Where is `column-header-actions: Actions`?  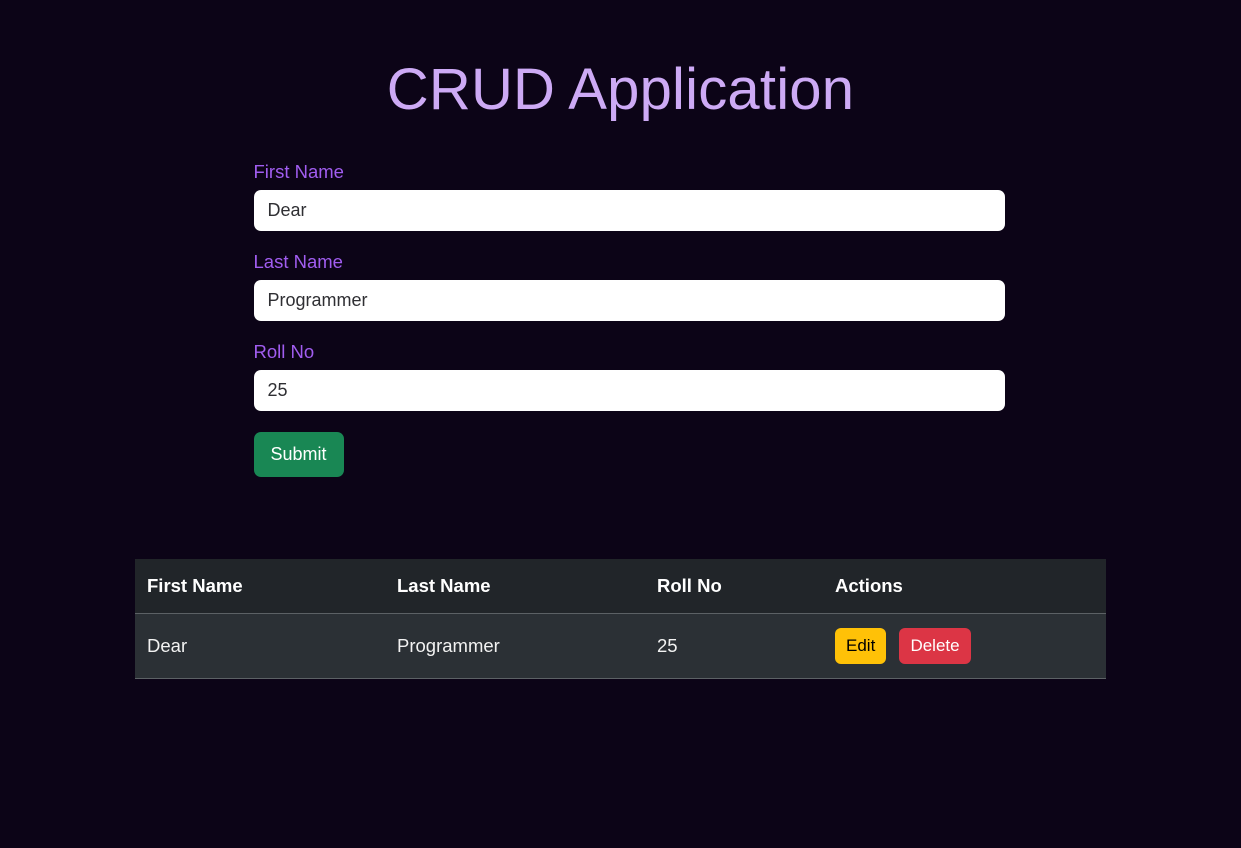 column-header-actions: Actions is located at coordinates (964, 587).